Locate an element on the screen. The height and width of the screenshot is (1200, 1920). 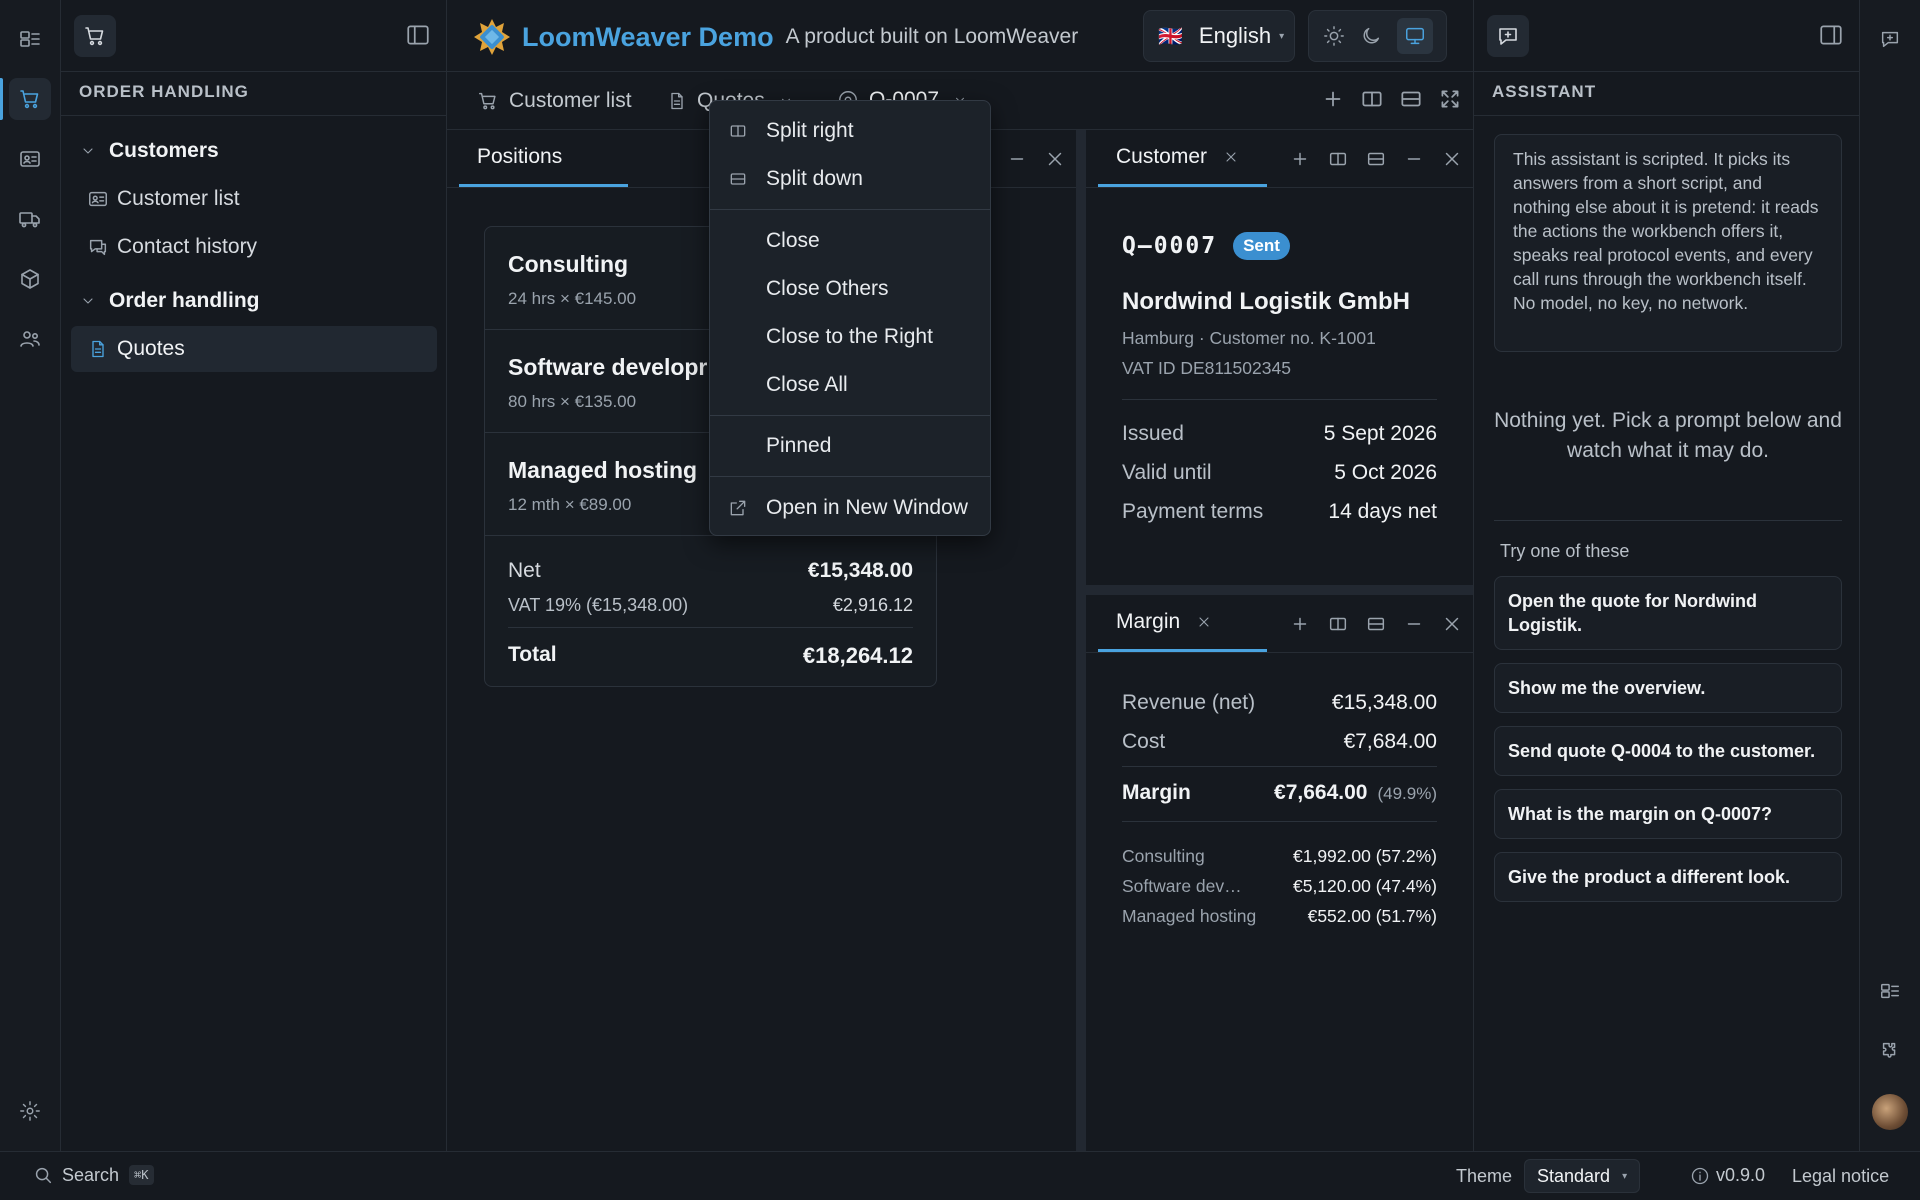
external-link-icon is located at coordinates (738, 508).